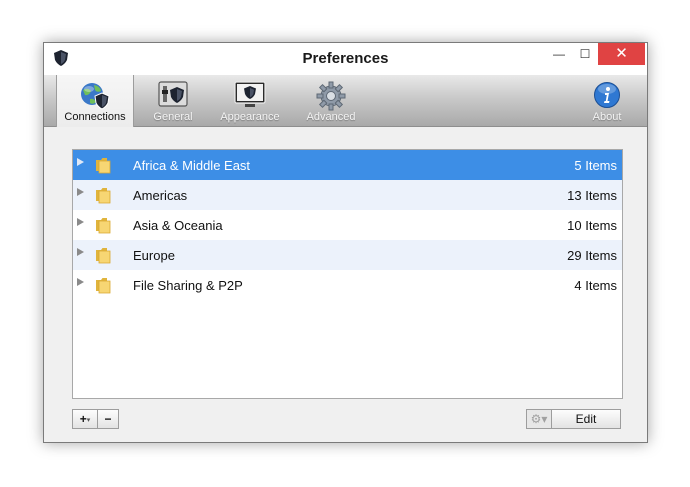  Describe the element at coordinates (586, 419) in the screenshot. I see `edit-button: Edit` at that location.